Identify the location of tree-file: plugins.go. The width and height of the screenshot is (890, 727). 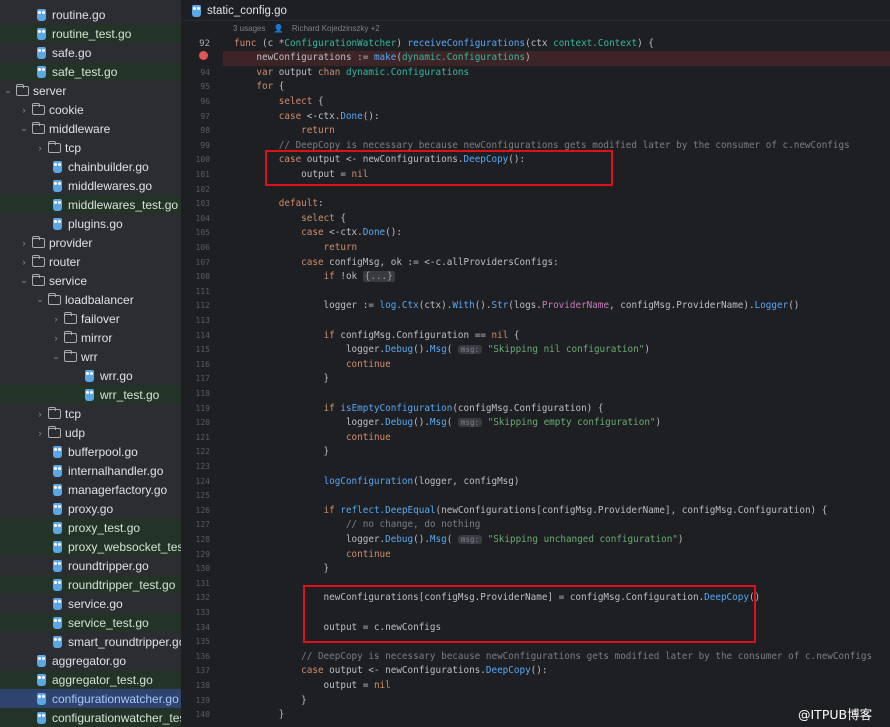
(90, 223).